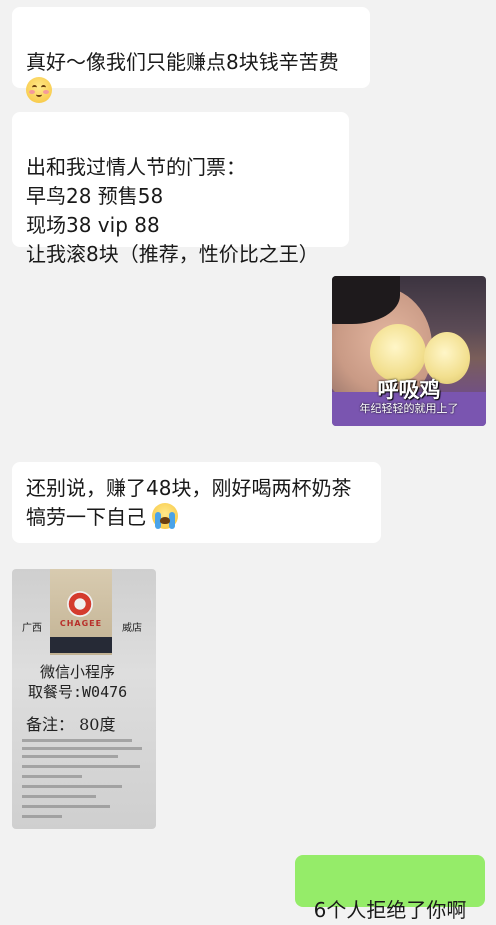  Describe the element at coordinates (390, 910) in the screenshot. I see `message-text: 6个人拒绝了你啊` at that location.